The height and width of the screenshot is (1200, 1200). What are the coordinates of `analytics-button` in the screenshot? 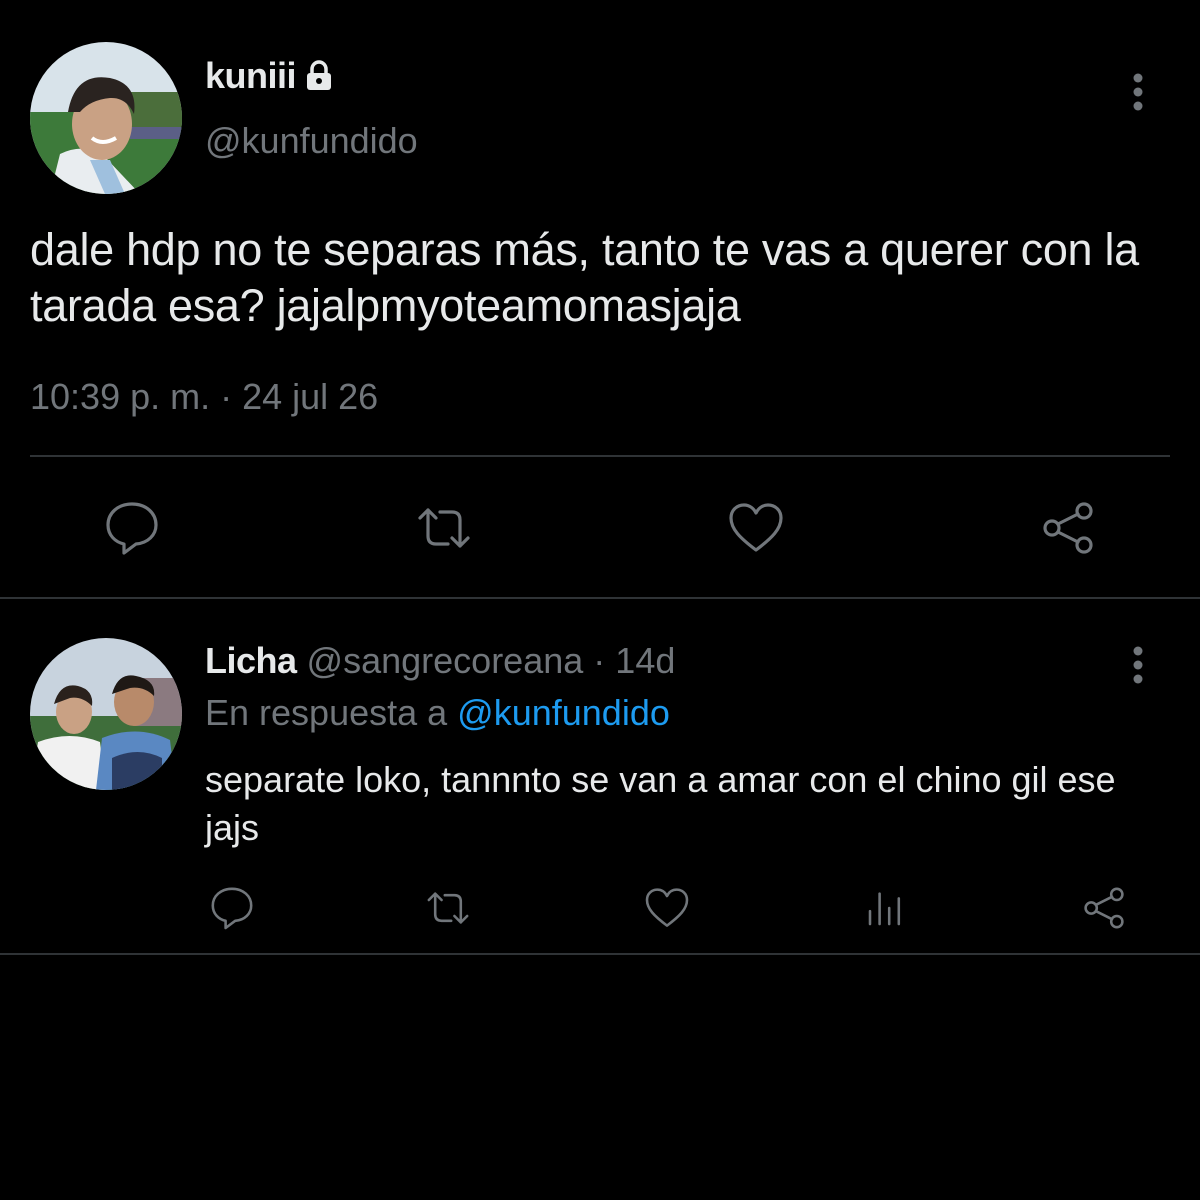 It's located at (886, 908).